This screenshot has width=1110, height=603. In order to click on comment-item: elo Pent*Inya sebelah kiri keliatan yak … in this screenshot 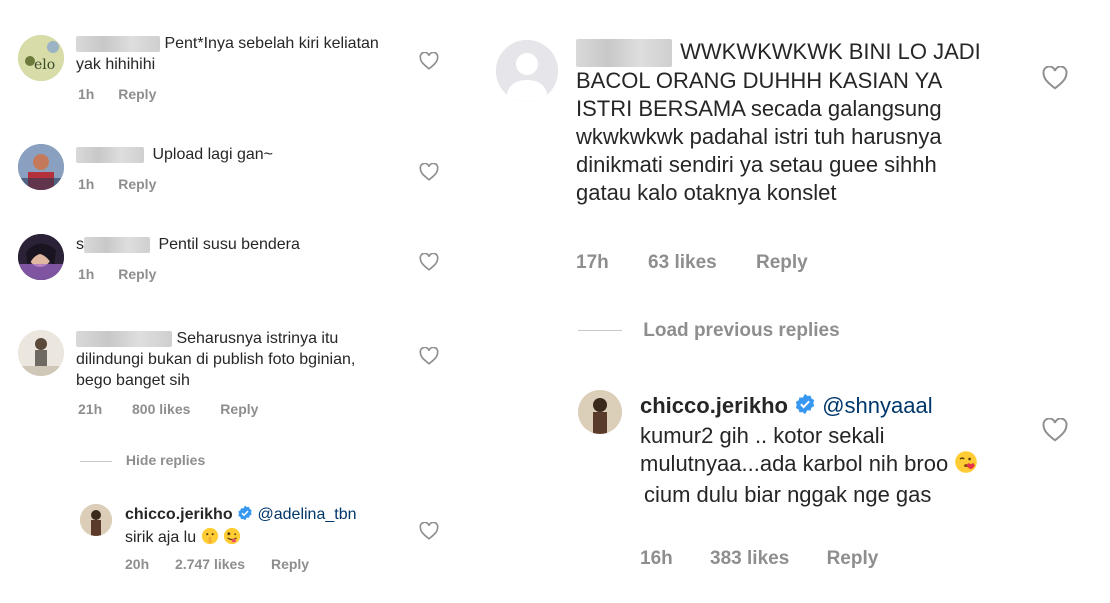, I will do `click(225, 55)`.